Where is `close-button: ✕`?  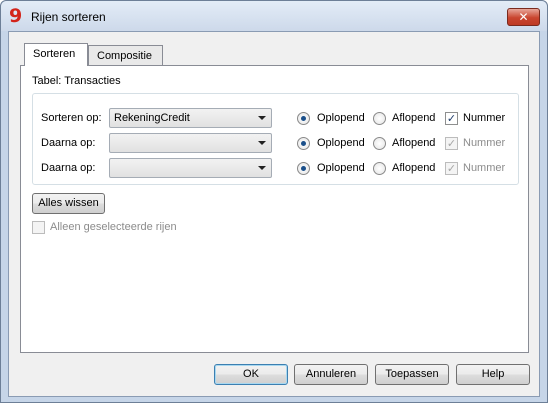 close-button: ✕ is located at coordinates (523, 17).